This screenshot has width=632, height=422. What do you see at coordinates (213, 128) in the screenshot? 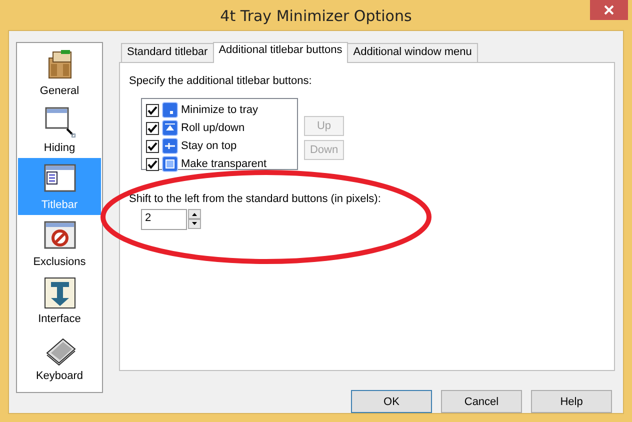
I see `list-item-label: Roll up/down` at bounding box center [213, 128].